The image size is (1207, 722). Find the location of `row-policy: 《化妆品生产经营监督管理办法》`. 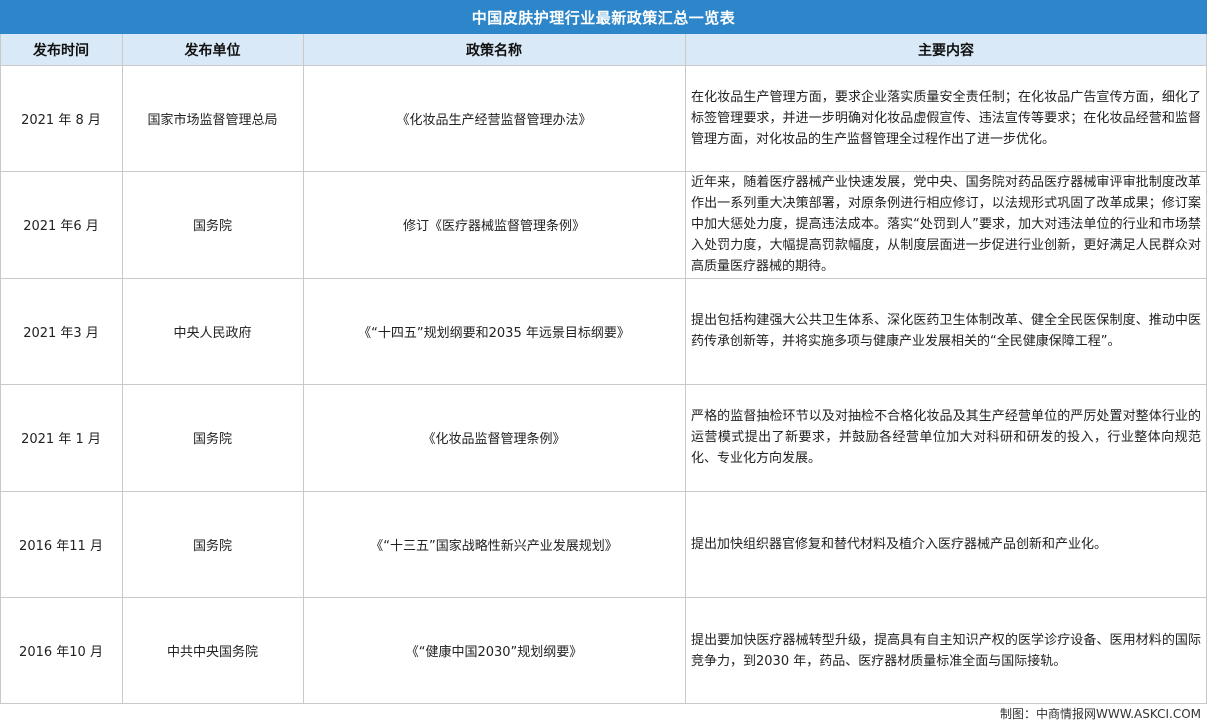

row-policy: 《化妆品生产经营监督管理办法》 is located at coordinates (494, 120).